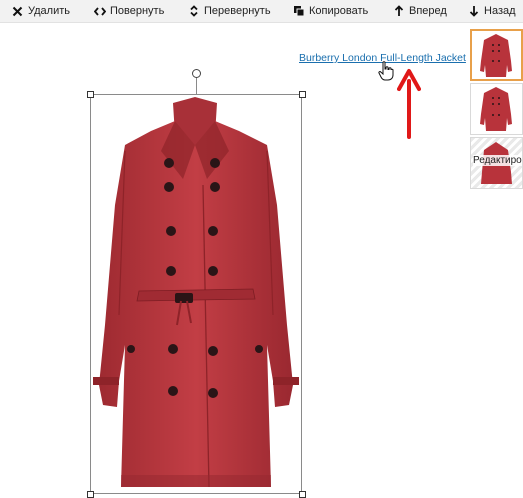 The height and width of the screenshot is (498, 523). I want to click on forward-button: Вперед, so click(419, 11).